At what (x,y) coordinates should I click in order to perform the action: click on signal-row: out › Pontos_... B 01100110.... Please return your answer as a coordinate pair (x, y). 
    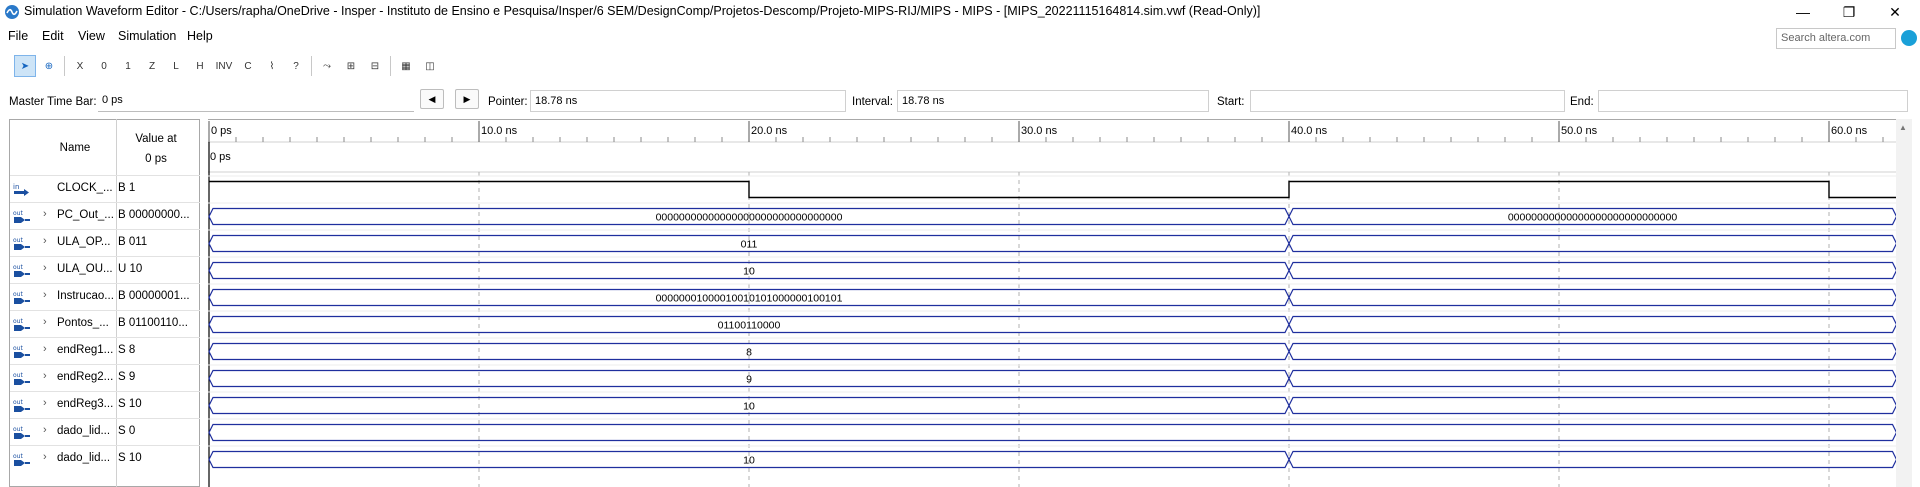
    Looking at the image, I should click on (105, 323).